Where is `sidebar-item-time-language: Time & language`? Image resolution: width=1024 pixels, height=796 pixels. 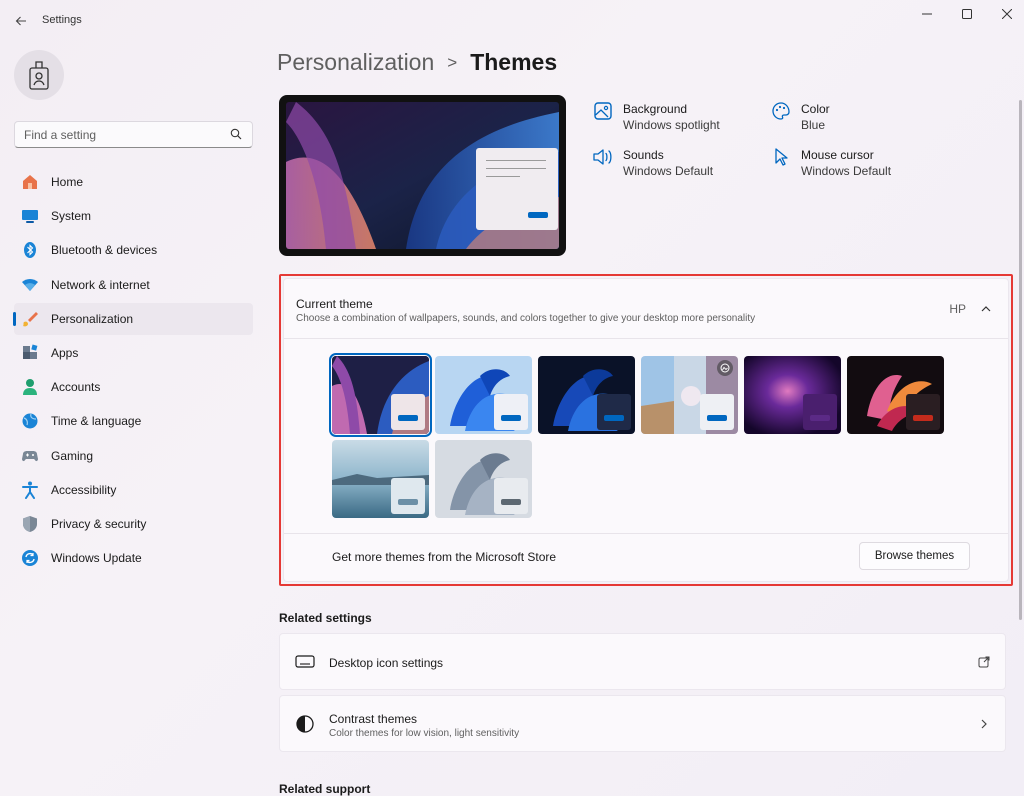 sidebar-item-time-language: Time & language is located at coordinates (133, 421).